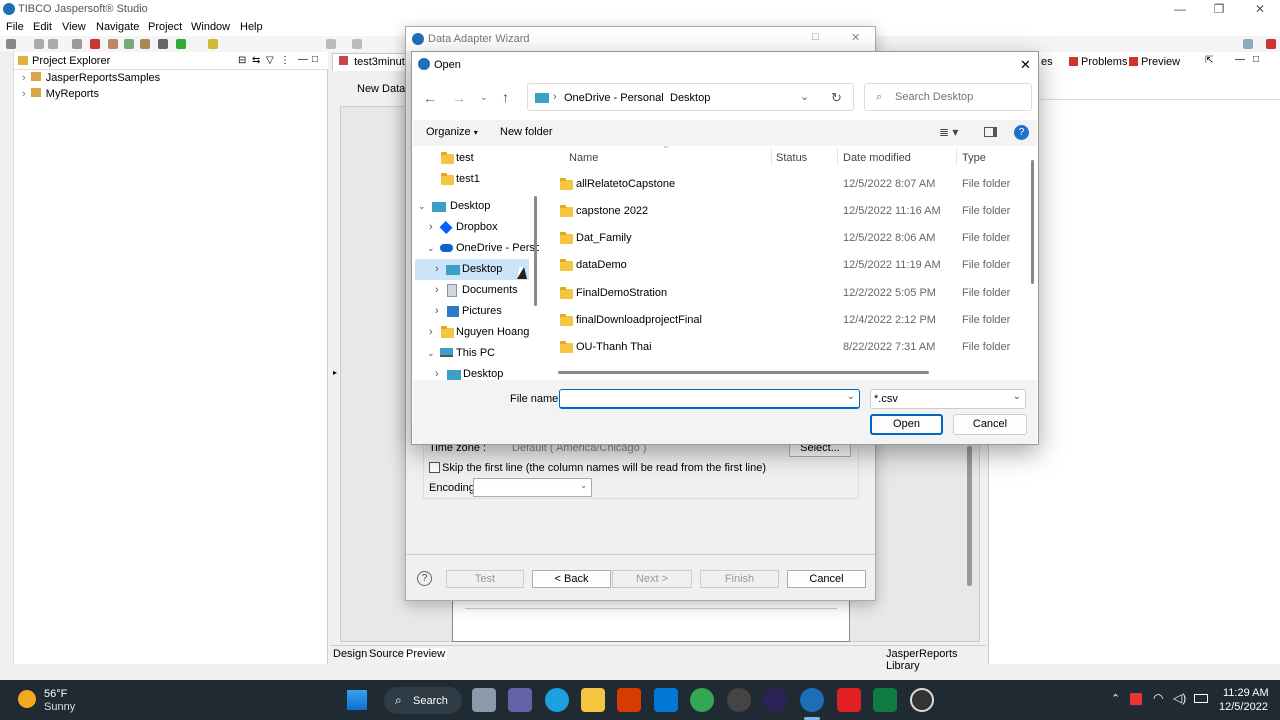 This screenshot has height=720, width=1280. I want to click on minimize-icon: —, so click(1180, 10).